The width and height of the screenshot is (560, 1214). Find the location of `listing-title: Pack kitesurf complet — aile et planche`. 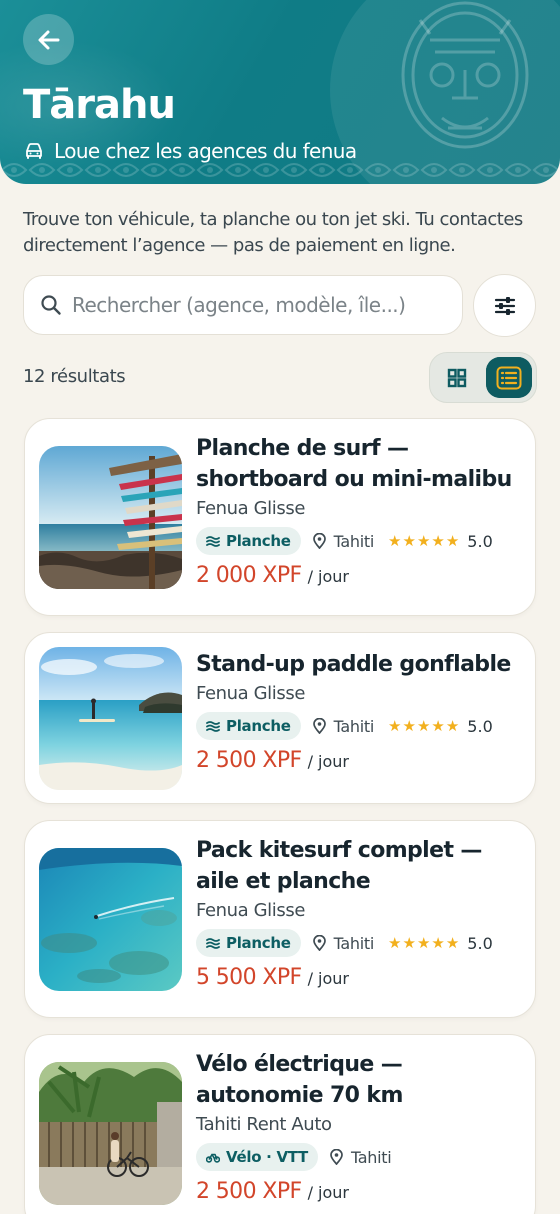

listing-title: Pack kitesurf complet — aile et planche is located at coordinates (339, 866).